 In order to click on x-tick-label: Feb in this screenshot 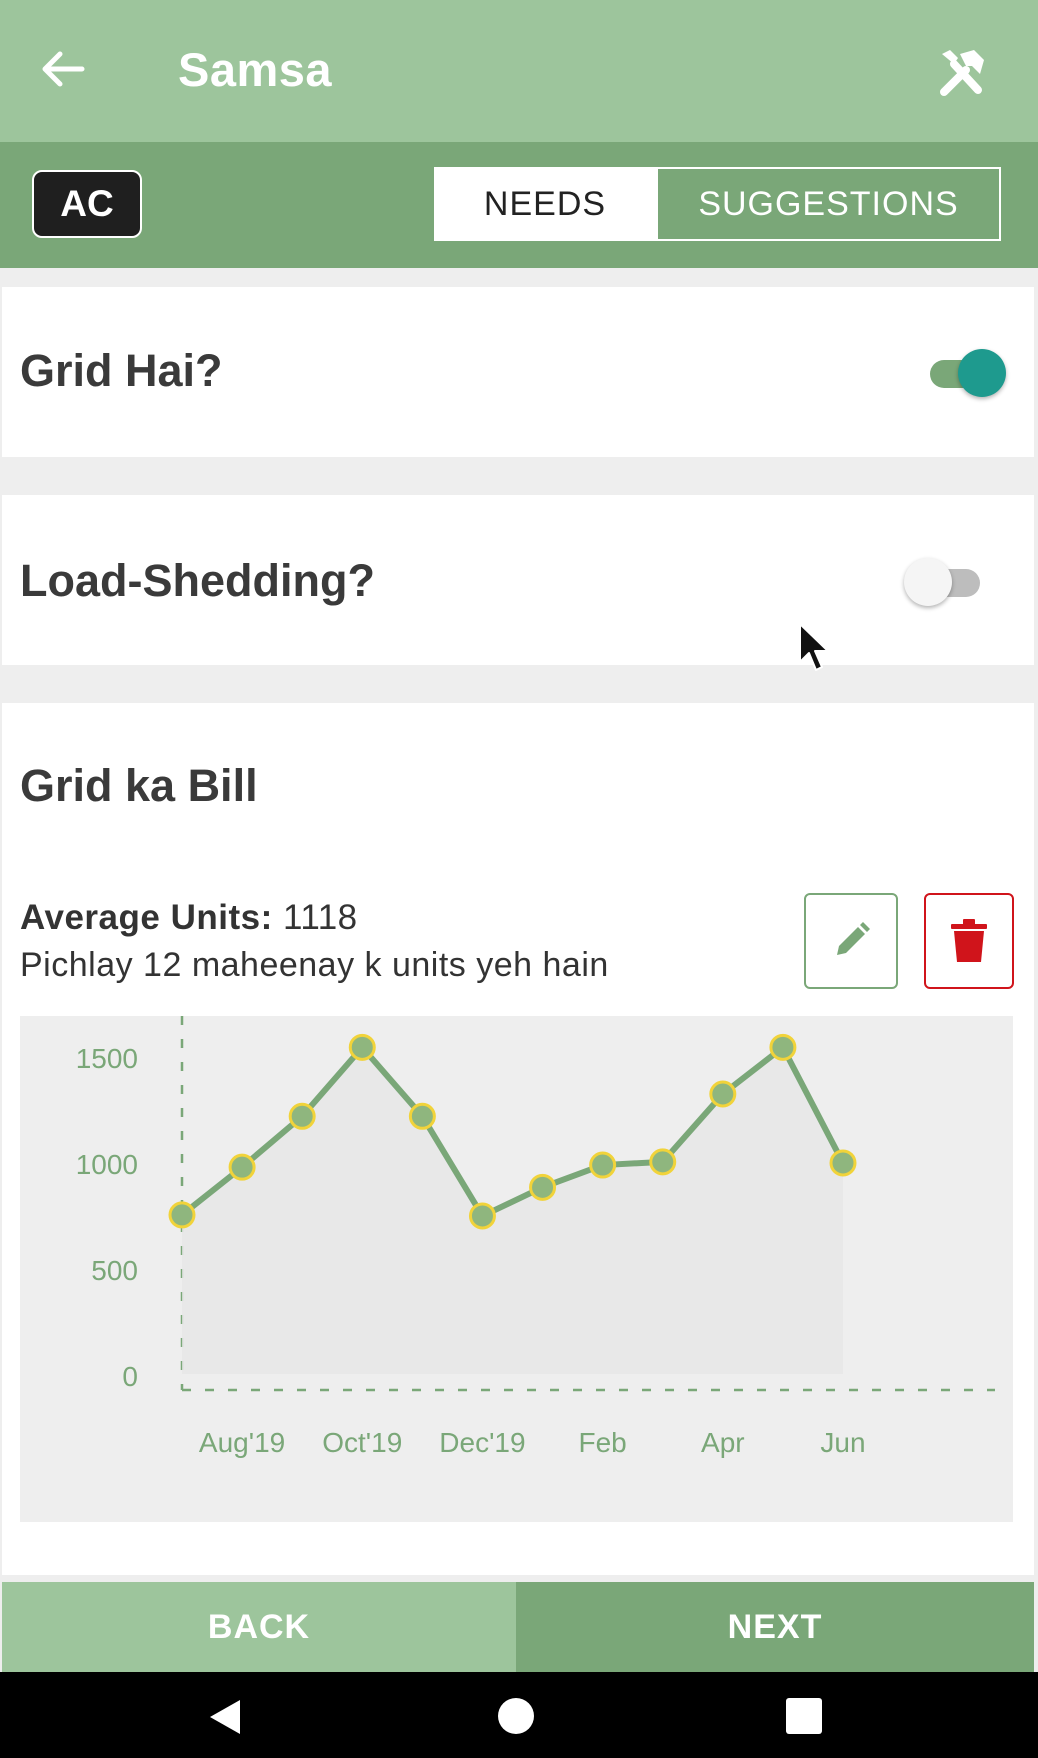, I will do `click(603, 1442)`.